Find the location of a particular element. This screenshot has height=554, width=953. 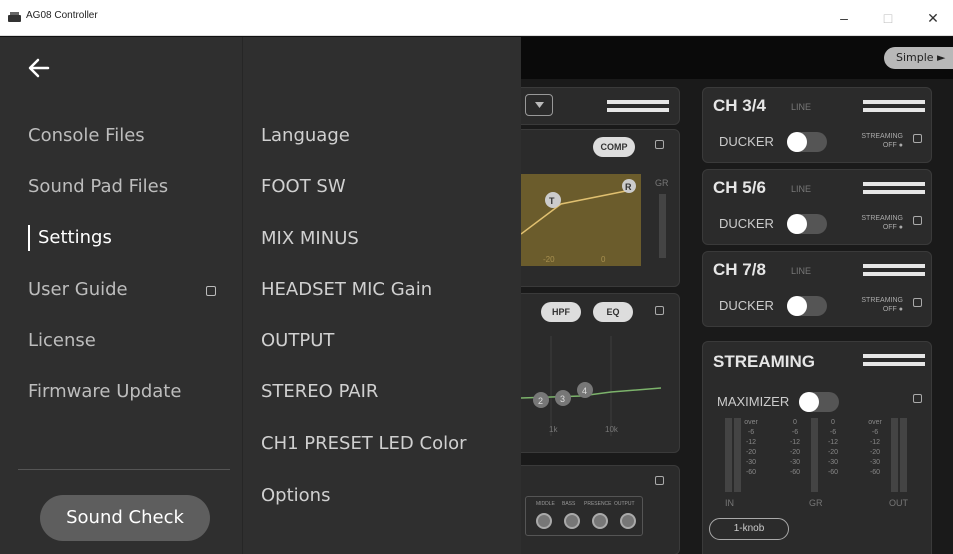

graph-tick: 0 is located at coordinates (603, 259).